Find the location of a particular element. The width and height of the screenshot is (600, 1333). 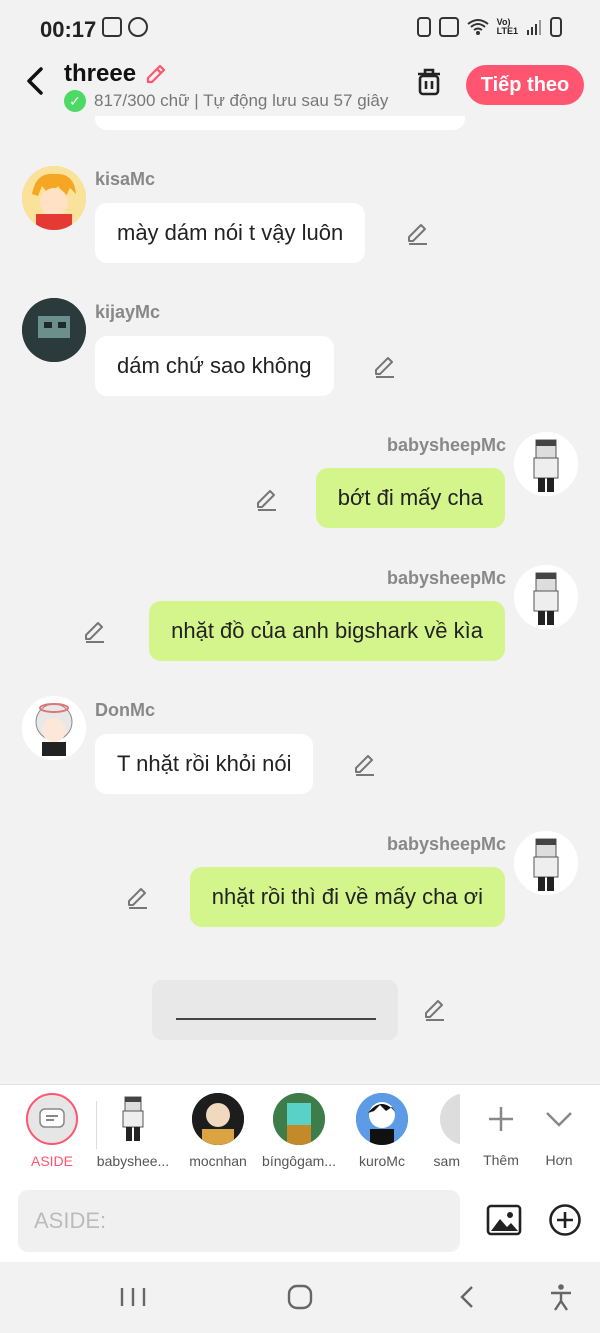

delete-button is located at coordinates (429, 82).